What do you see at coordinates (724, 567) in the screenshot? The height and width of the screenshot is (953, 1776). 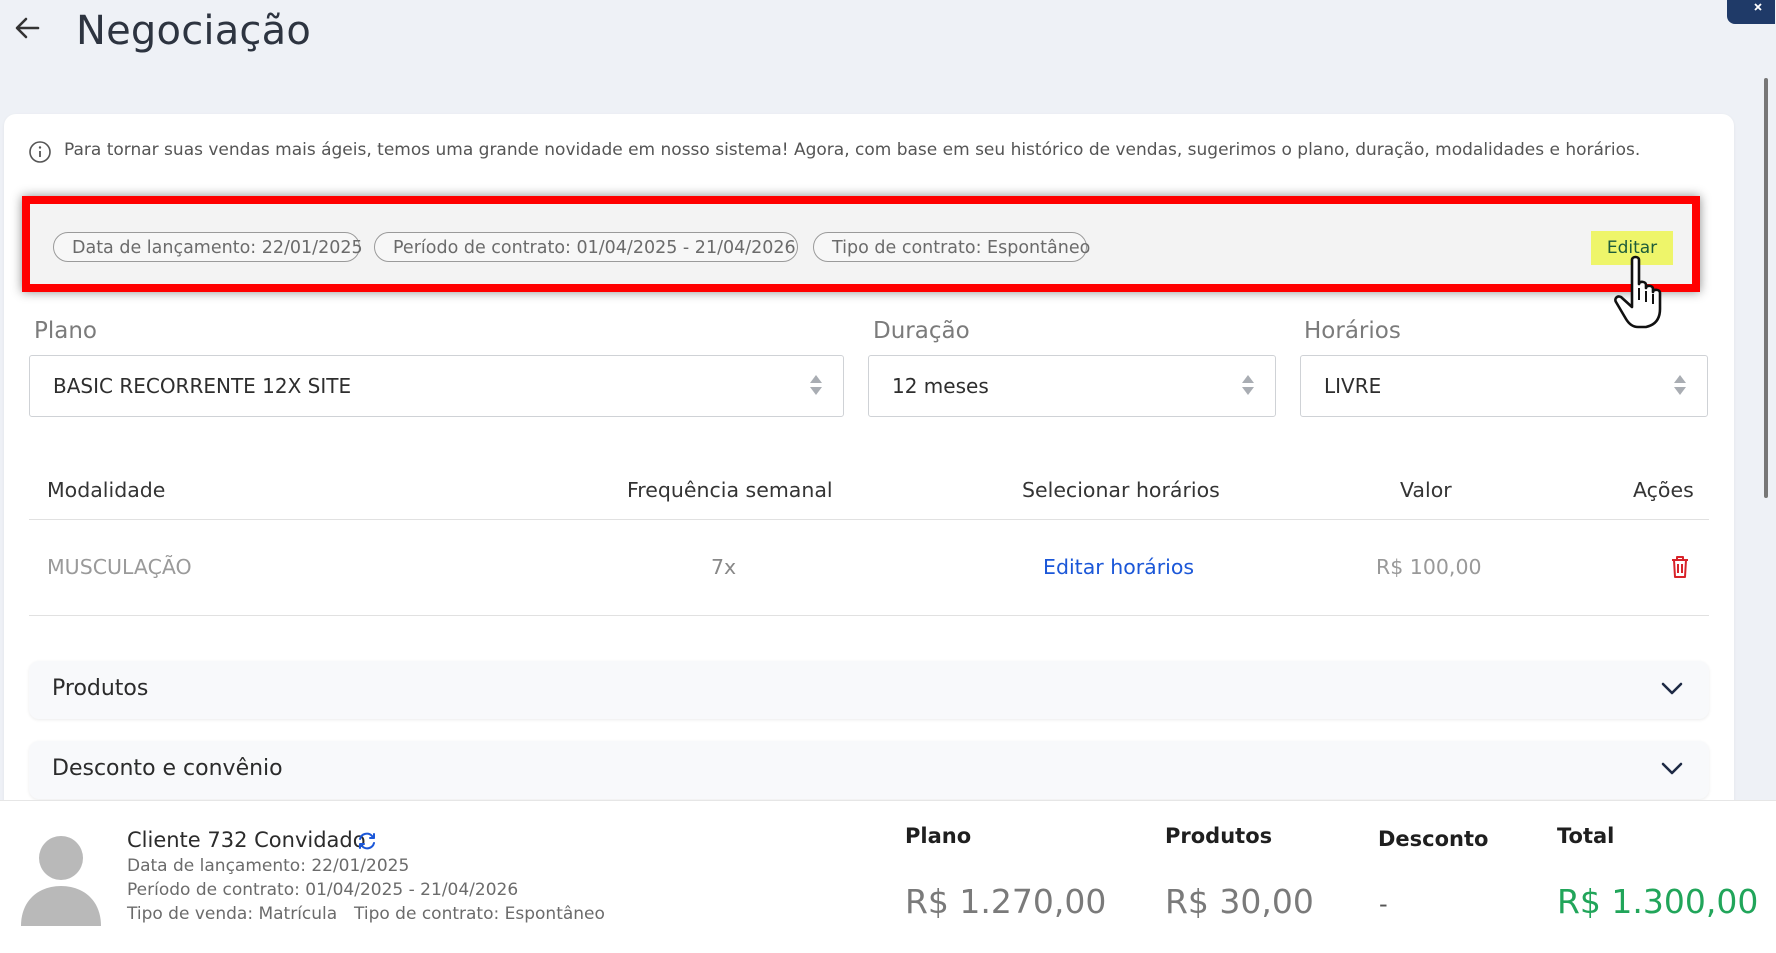 I see `frequencia-cell: 7x` at bounding box center [724, 567].